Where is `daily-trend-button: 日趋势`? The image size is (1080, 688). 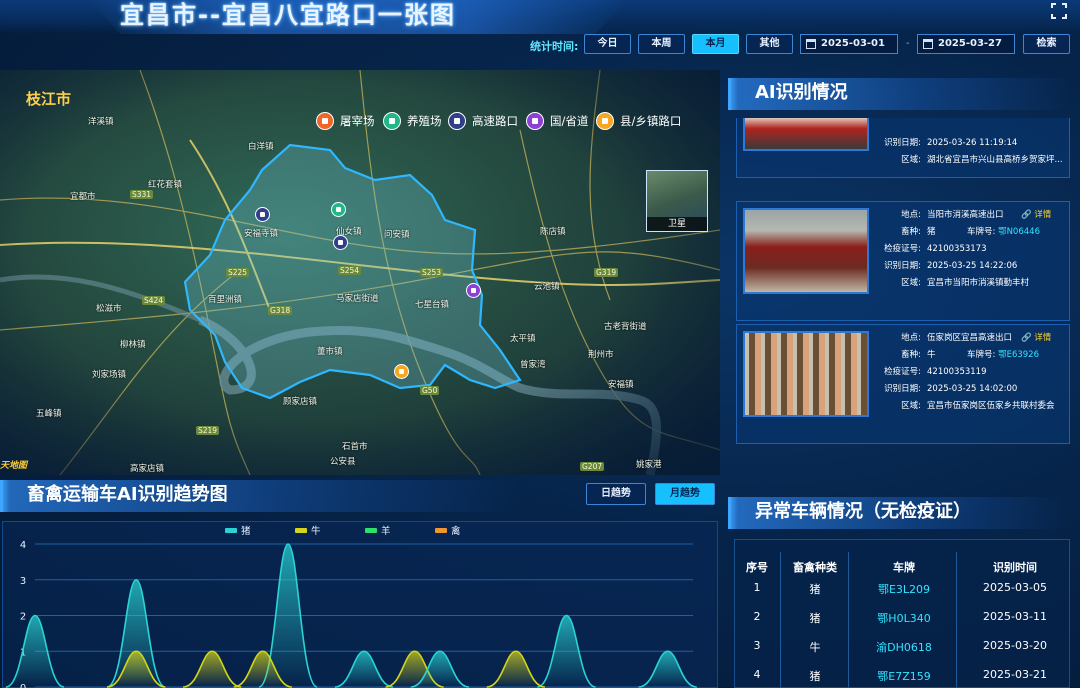
daily-trend-button: 日趋势 is located at coordinates (616, 494).